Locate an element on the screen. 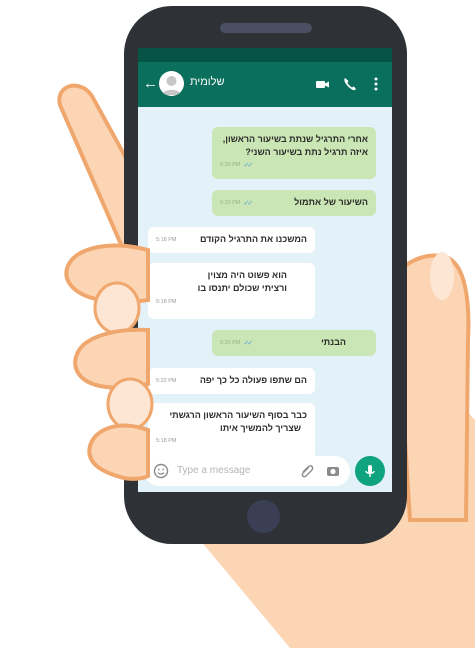 The image size is (475, 648). message-text: הם שתפו פעולה כל כך יפה is located at coordinates (253, 380).